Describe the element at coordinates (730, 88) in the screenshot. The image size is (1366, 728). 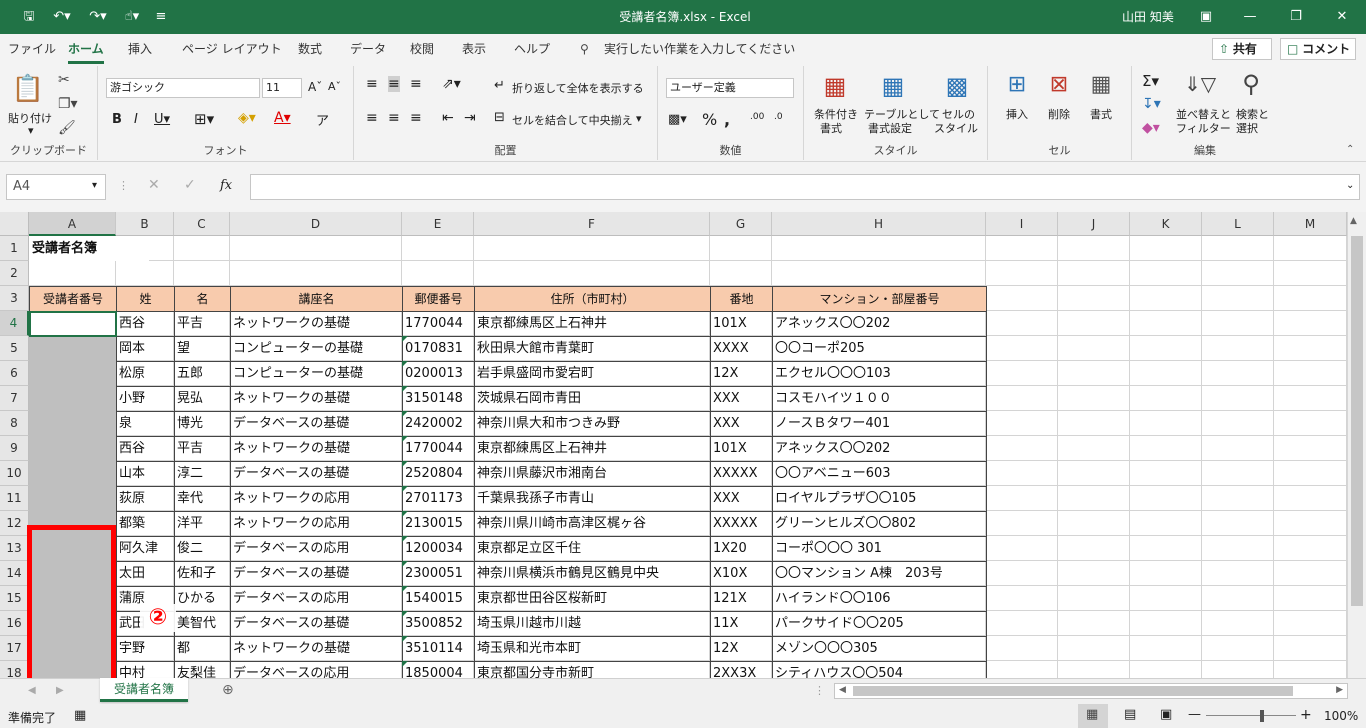
I see `number-format-select: ユーザー定義` at that location.